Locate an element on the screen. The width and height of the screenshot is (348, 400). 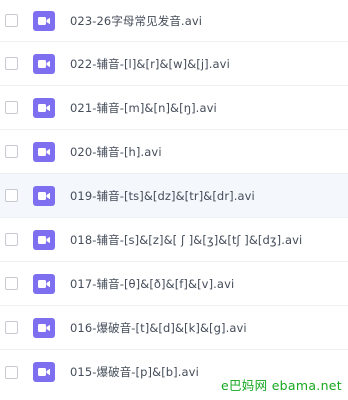
file-name: 015-爆破音-[p]&[b].avi is located at coordinates (134, 372).